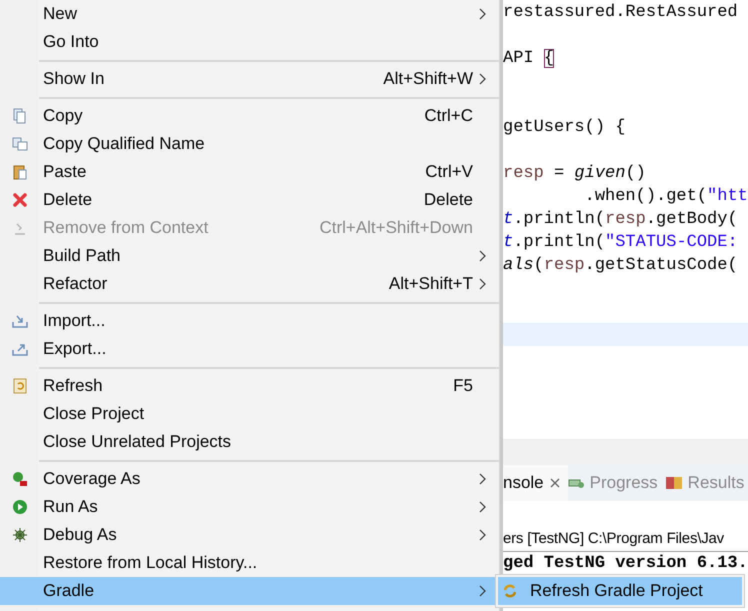  I want to click on code-line: als(resp.getStatusCode(, so click(621, 266).